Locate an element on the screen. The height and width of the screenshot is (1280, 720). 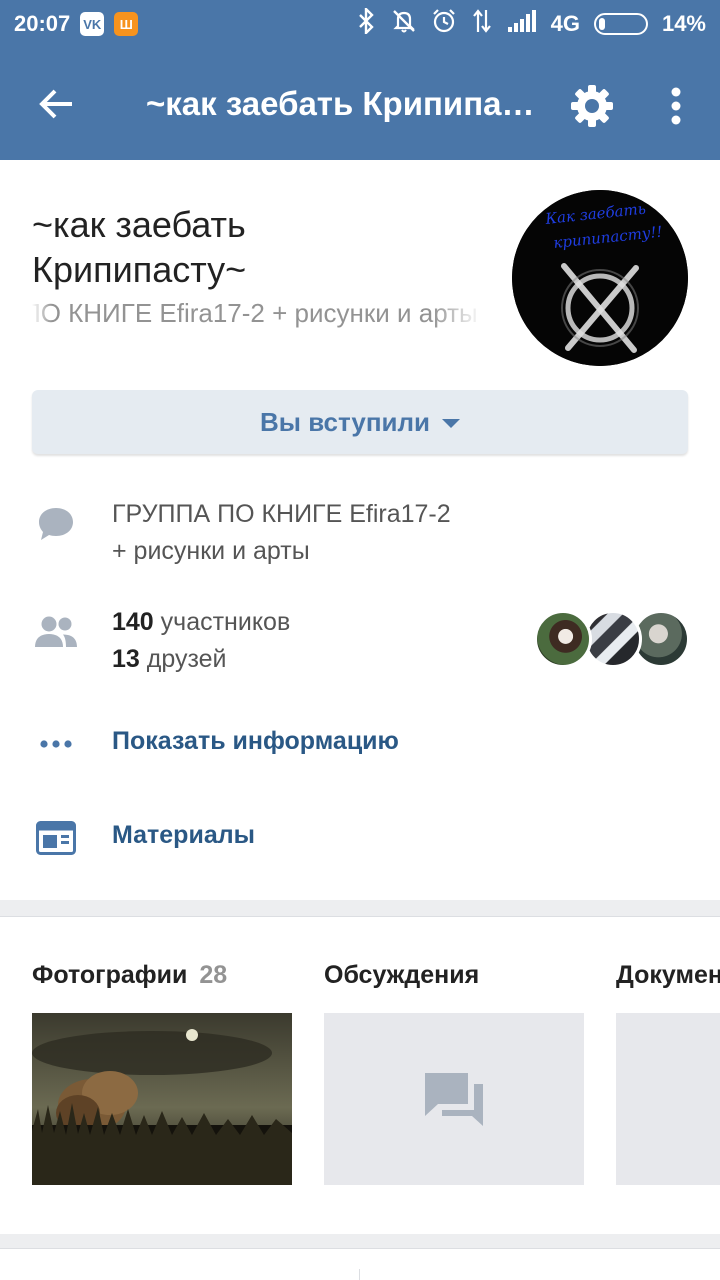
vertical-dots-icon is located at coordinates (676, 106).